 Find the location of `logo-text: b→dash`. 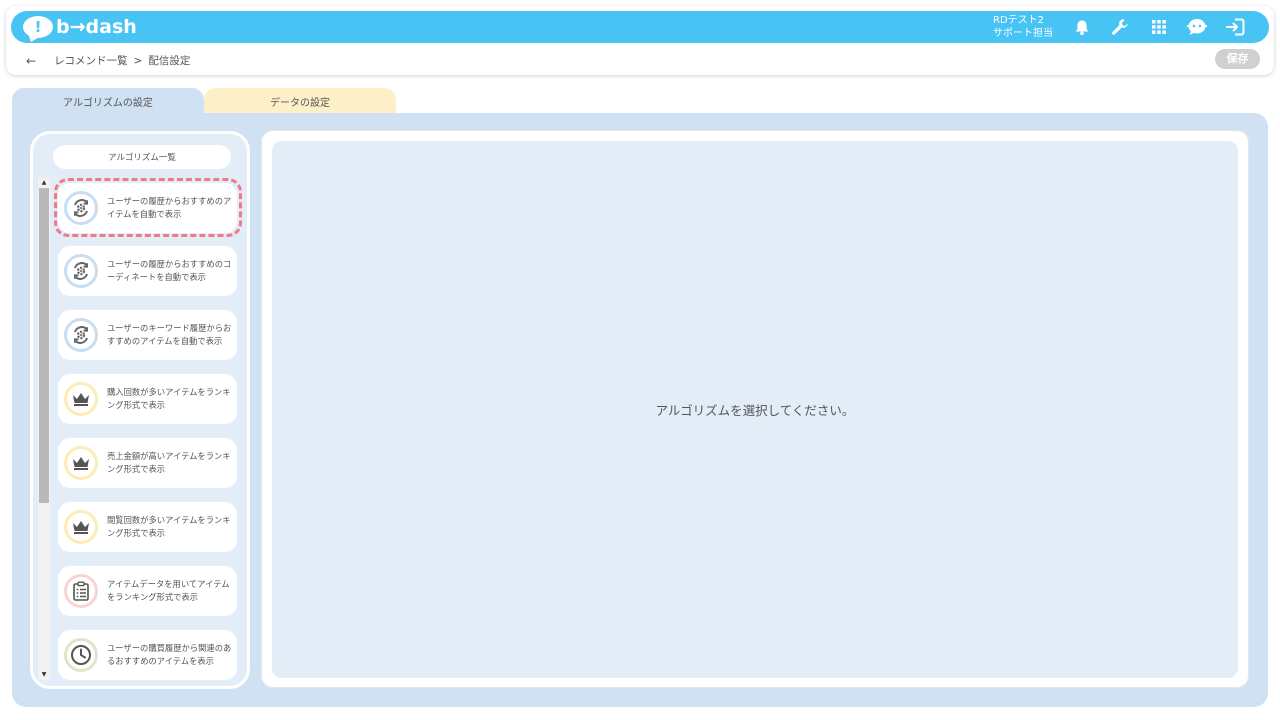

logo-text: b→dash is located at coordinates (96, 27).